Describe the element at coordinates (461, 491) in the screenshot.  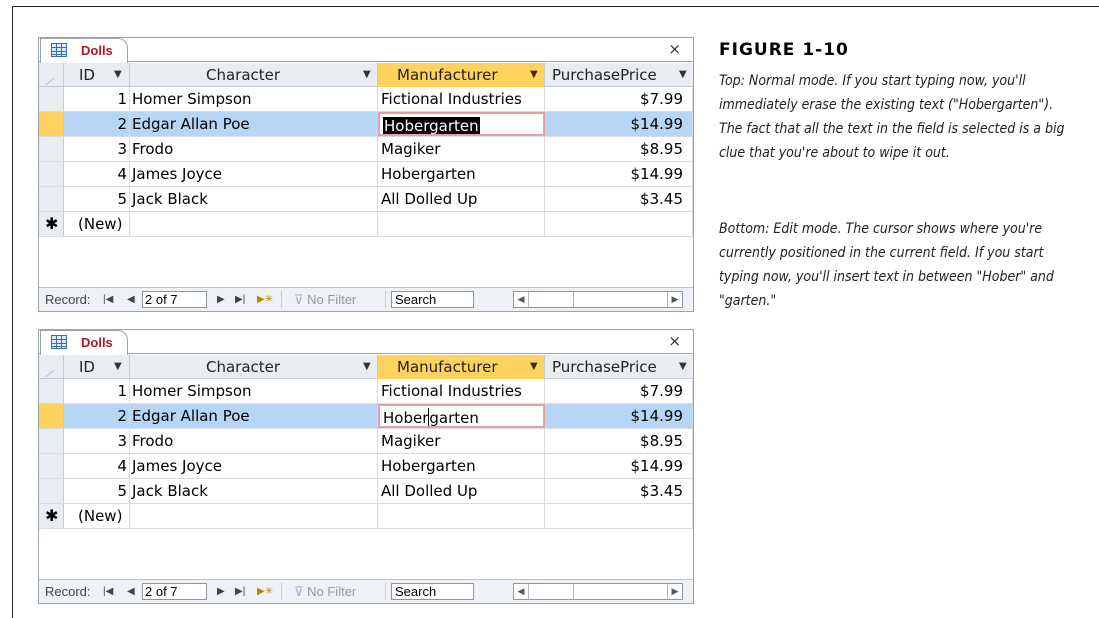
I see `cell-manufacturer: All Dolled Up` at that location.